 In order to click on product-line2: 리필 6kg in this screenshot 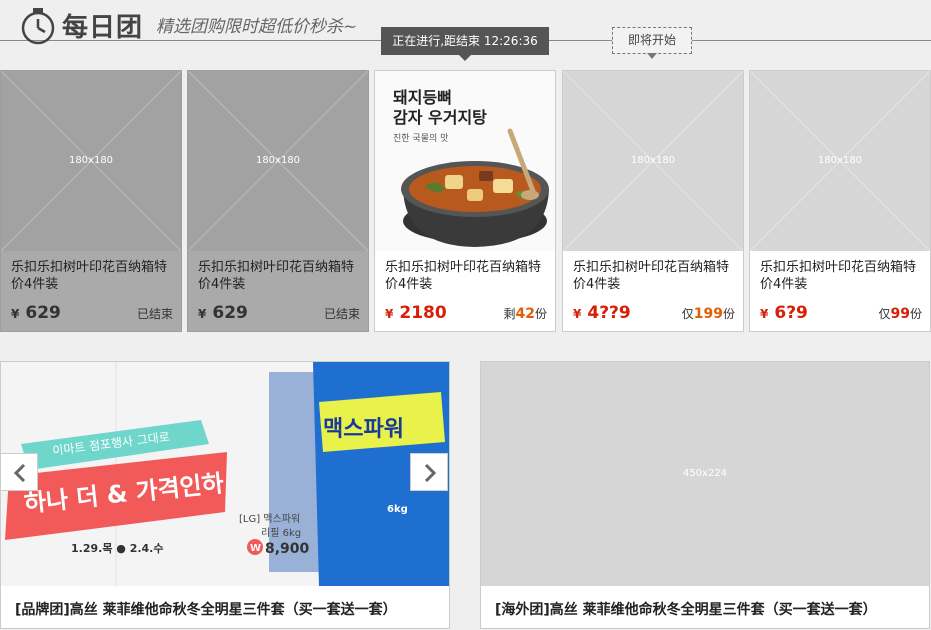, I will do `click(281, 533)`.